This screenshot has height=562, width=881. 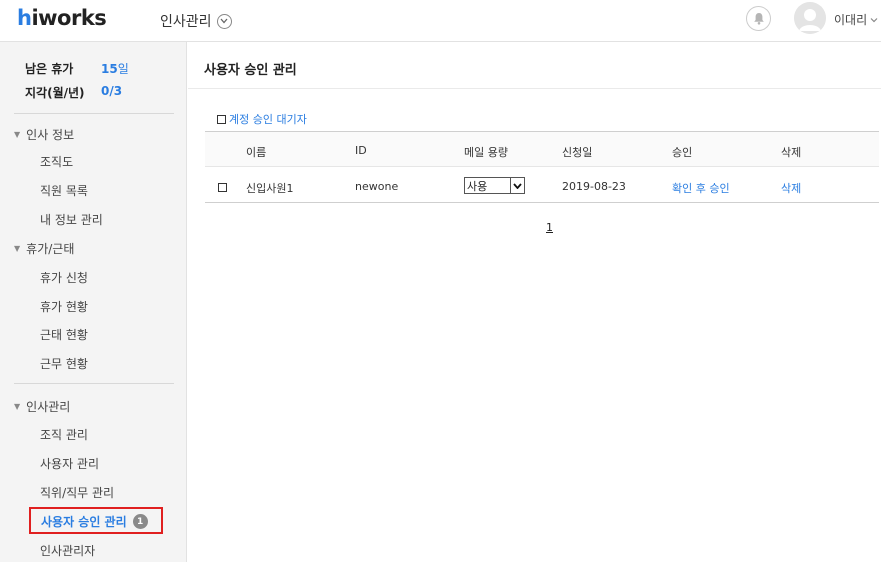 What do you see at coordinates (109, 69) in the screenshot?
I see `stat-value: 15` at bounding box center [109, 69].